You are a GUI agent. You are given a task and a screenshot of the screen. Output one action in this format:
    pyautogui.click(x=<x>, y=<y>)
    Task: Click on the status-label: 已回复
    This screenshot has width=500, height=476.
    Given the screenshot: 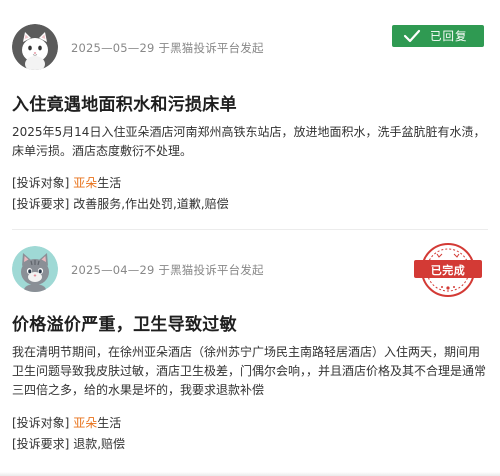 What is the action you would take?
    pyautogui.click(x=449, y=36)
    